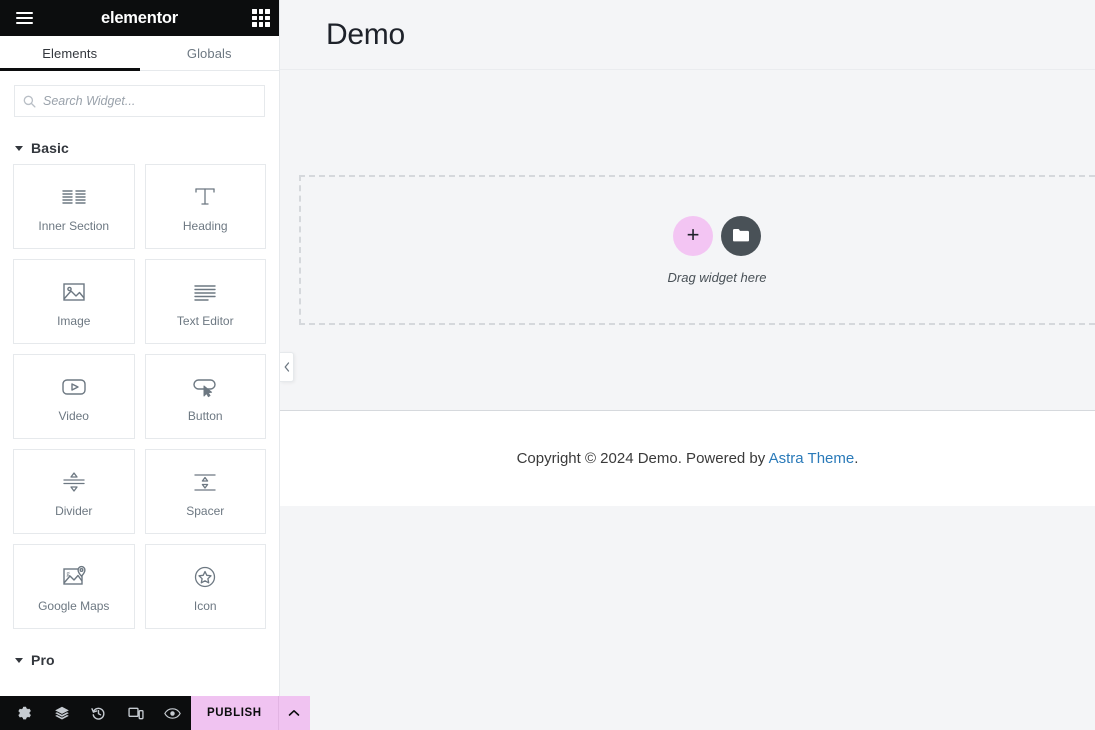 The image size is (1095, 730). Describe the element at coordinates (74, 197) in the screenshot. I see `columns-icon` at that location.